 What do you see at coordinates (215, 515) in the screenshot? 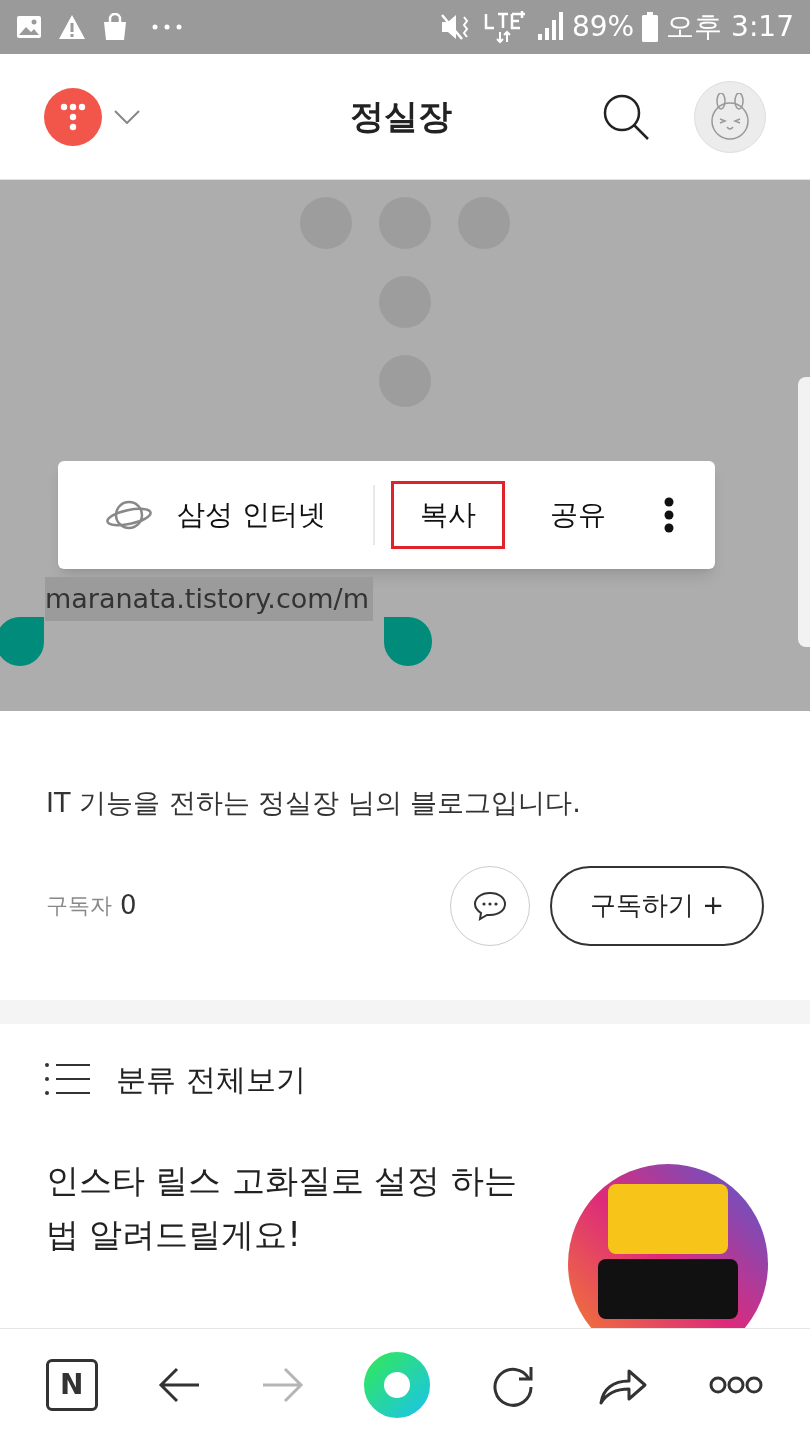
I see `browser-menu-item: 삼성 인터넷` at bounding box center [215, 515].